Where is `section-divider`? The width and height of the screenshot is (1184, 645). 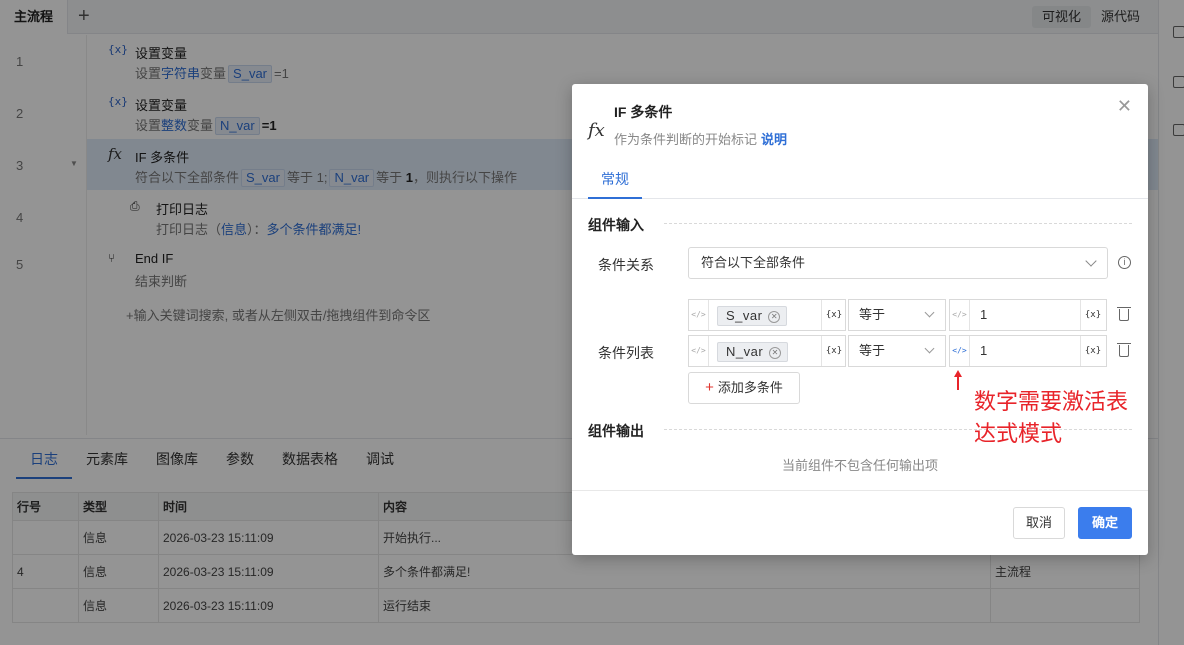 section-divider is located at coordinates (898, 223).